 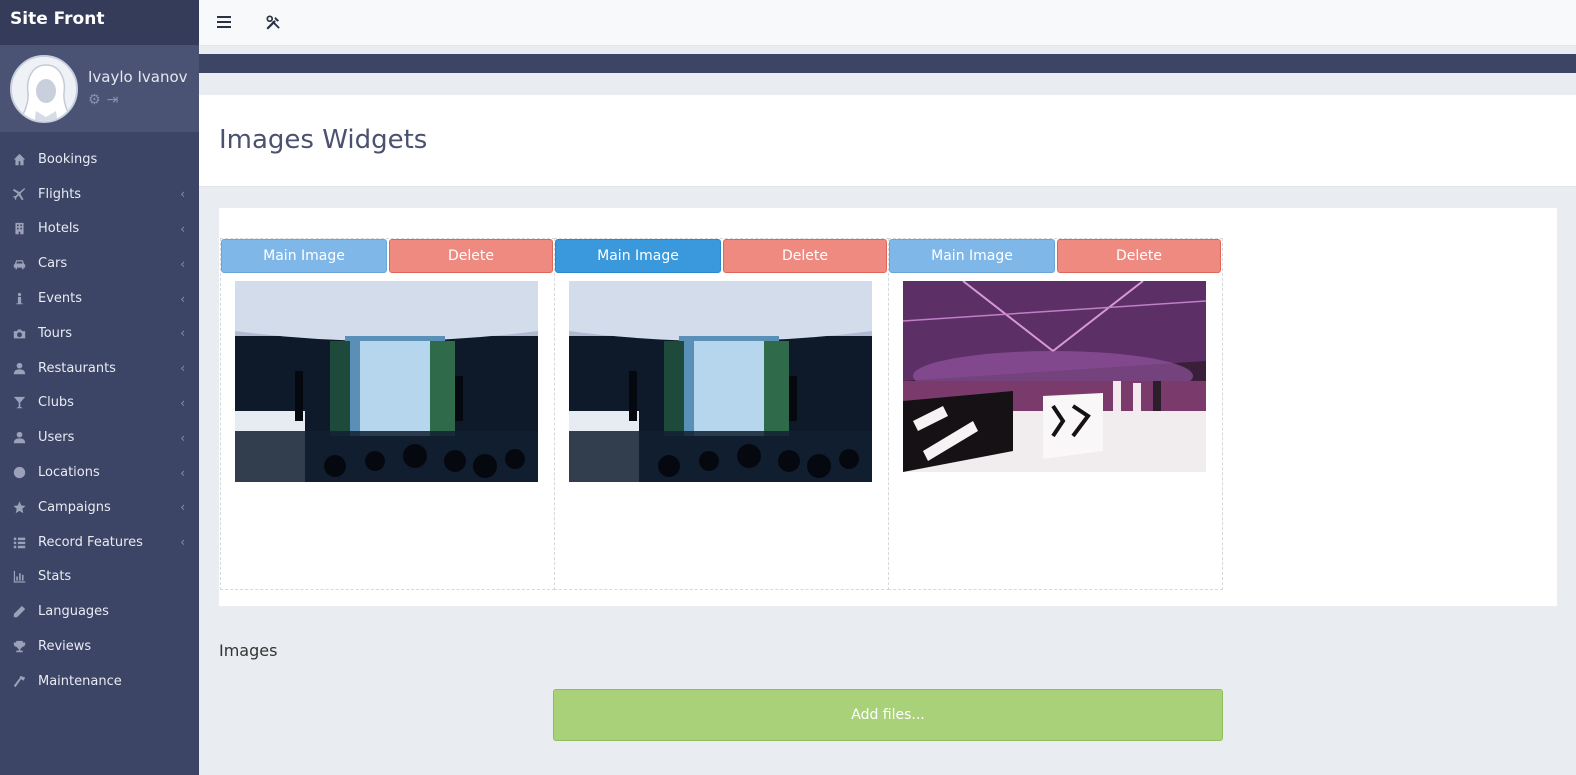 What do you see at coordinates (19, 473) in the screenshot?
I see `globe-icon` at bounding box center [19, 473].